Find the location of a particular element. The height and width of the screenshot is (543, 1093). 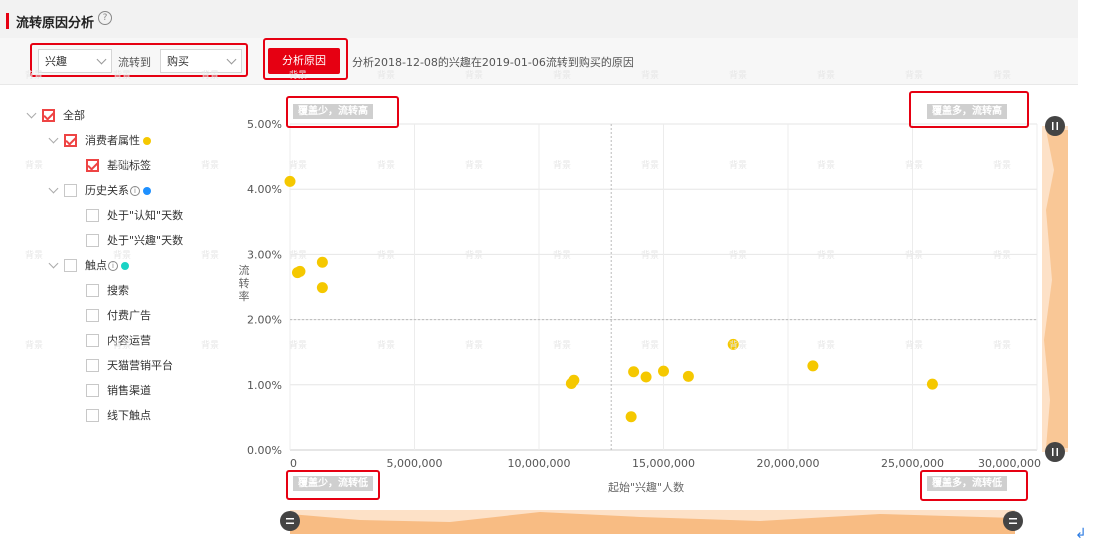

x-zoom-slider is located at coordinates (651, 522).